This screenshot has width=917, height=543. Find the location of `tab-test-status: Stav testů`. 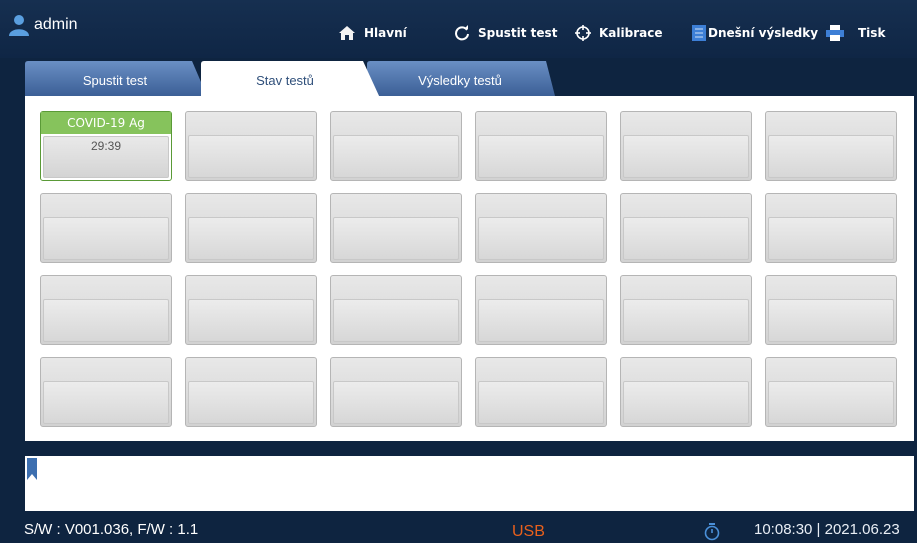

tab-test-status: Stav testů is located at coordinates (285, 78).